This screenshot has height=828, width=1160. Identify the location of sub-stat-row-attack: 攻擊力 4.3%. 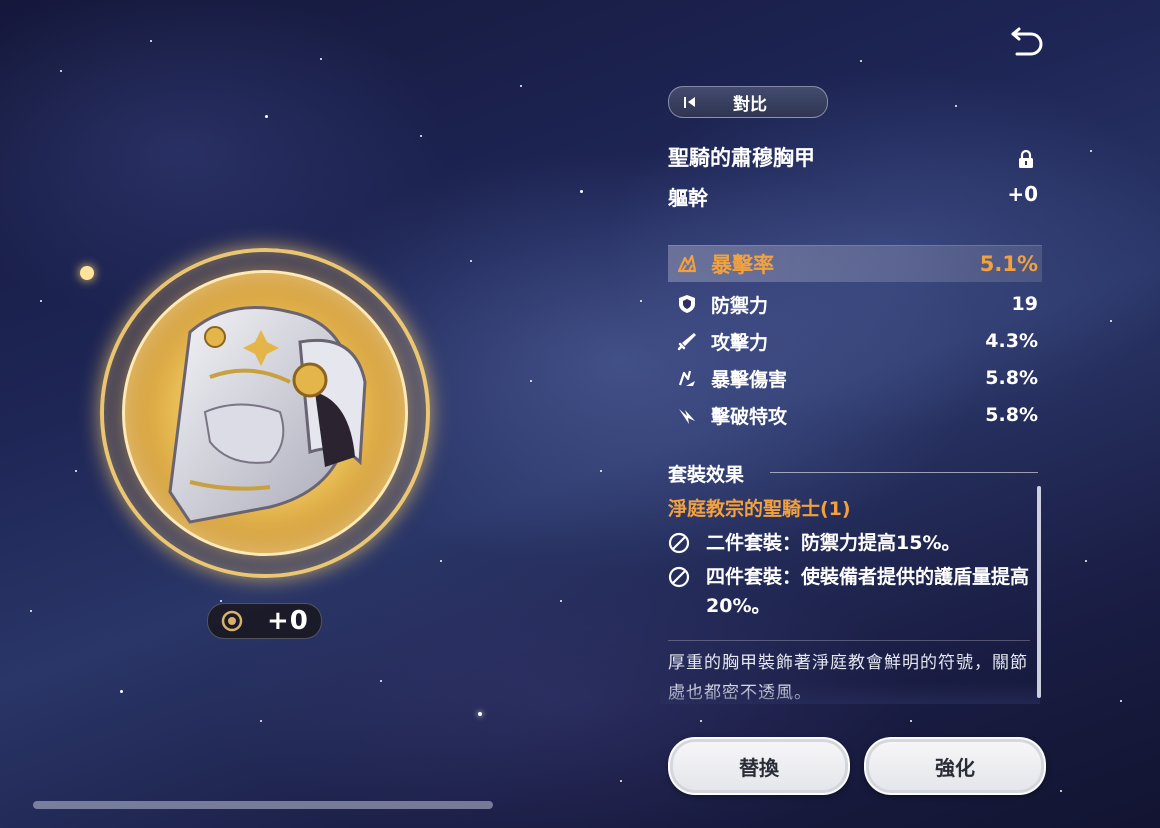
(855, 341).